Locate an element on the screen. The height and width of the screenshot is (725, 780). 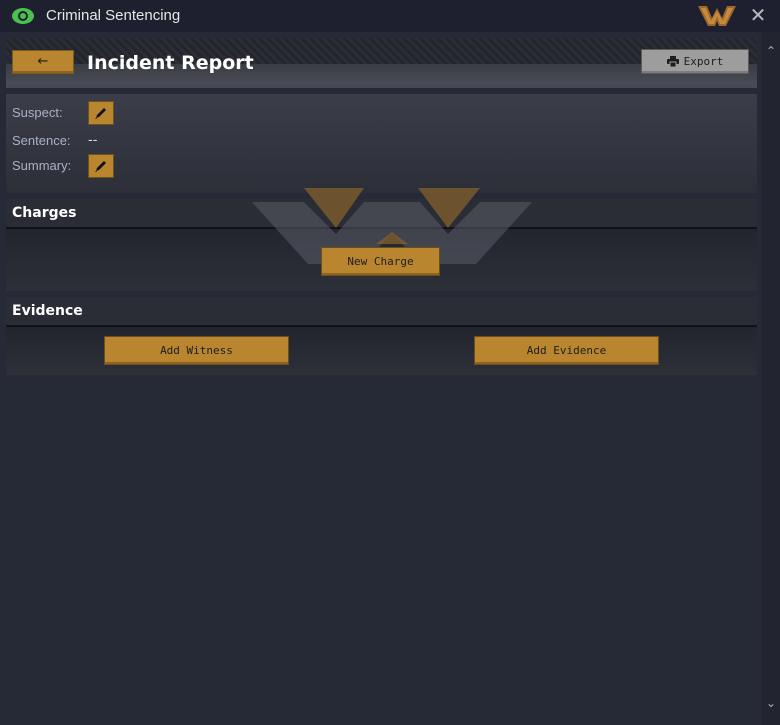
edit-summary-button is located at coordinates (101, 166).